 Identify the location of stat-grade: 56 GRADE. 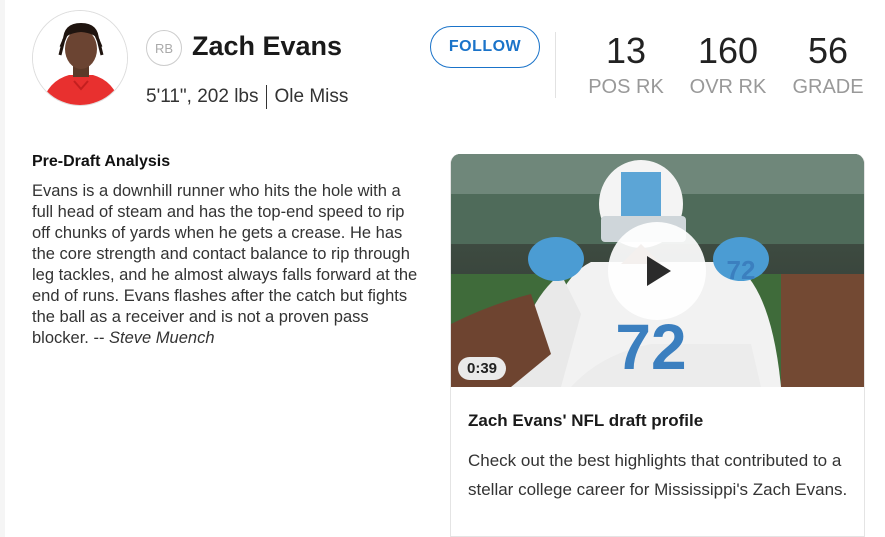
(828, 64).